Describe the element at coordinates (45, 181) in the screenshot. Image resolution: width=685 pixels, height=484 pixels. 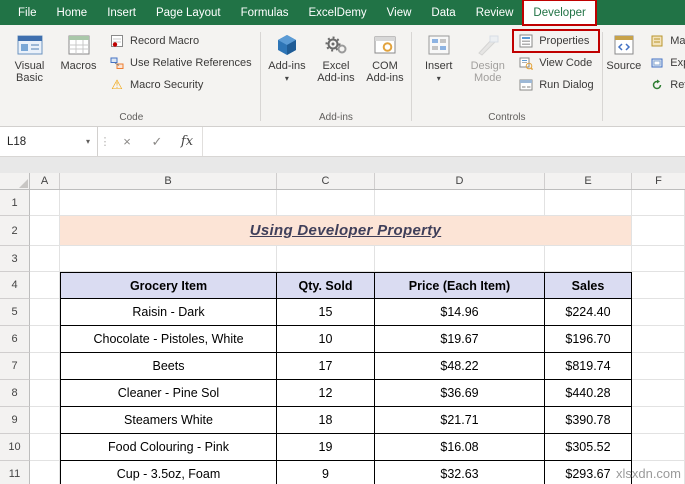
I see `column-header-a: A` at that location.